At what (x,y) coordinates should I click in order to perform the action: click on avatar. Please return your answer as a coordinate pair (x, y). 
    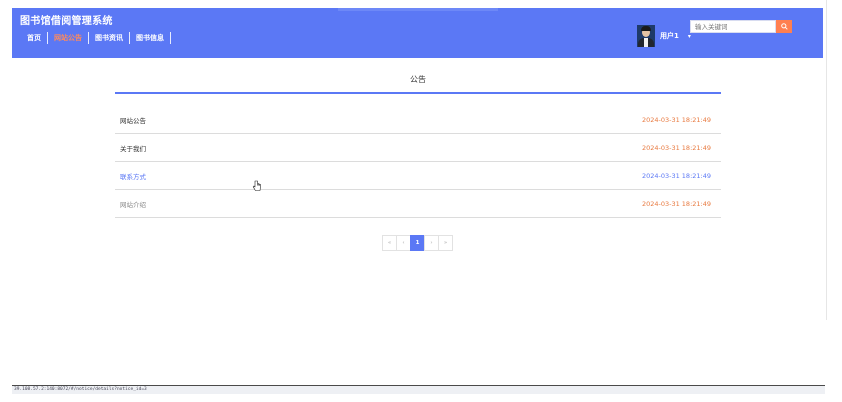
    Looking at the image, I should click on (646, 36).